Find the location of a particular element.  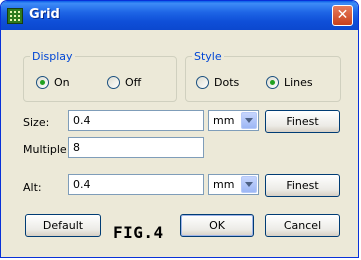

alt-label: Alt: is located at coordinates (32, 187).